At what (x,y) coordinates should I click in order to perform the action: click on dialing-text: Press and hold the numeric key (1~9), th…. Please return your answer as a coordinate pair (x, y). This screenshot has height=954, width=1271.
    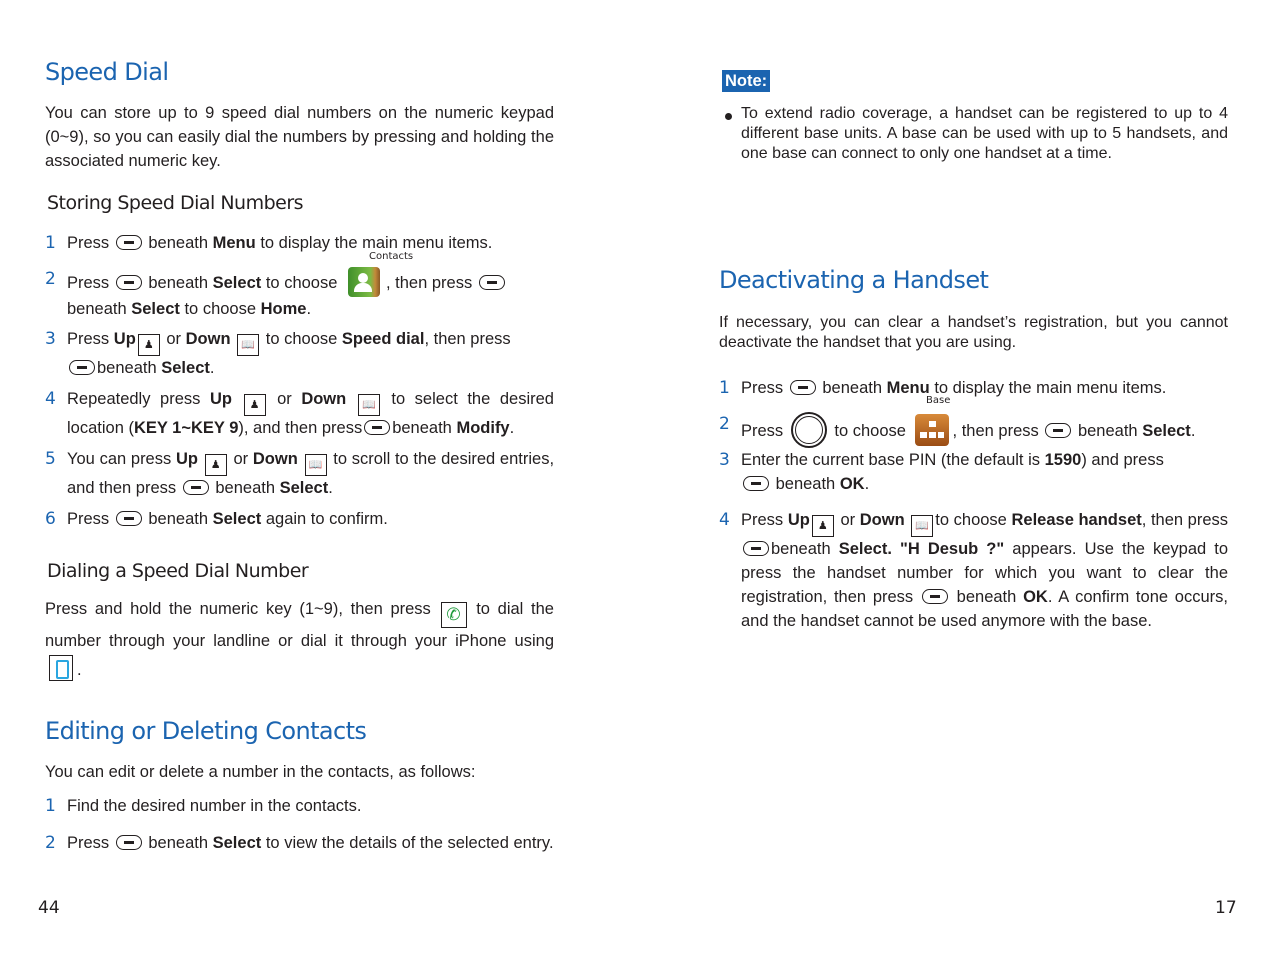
    Looking at the image, I should click on (299, 640).